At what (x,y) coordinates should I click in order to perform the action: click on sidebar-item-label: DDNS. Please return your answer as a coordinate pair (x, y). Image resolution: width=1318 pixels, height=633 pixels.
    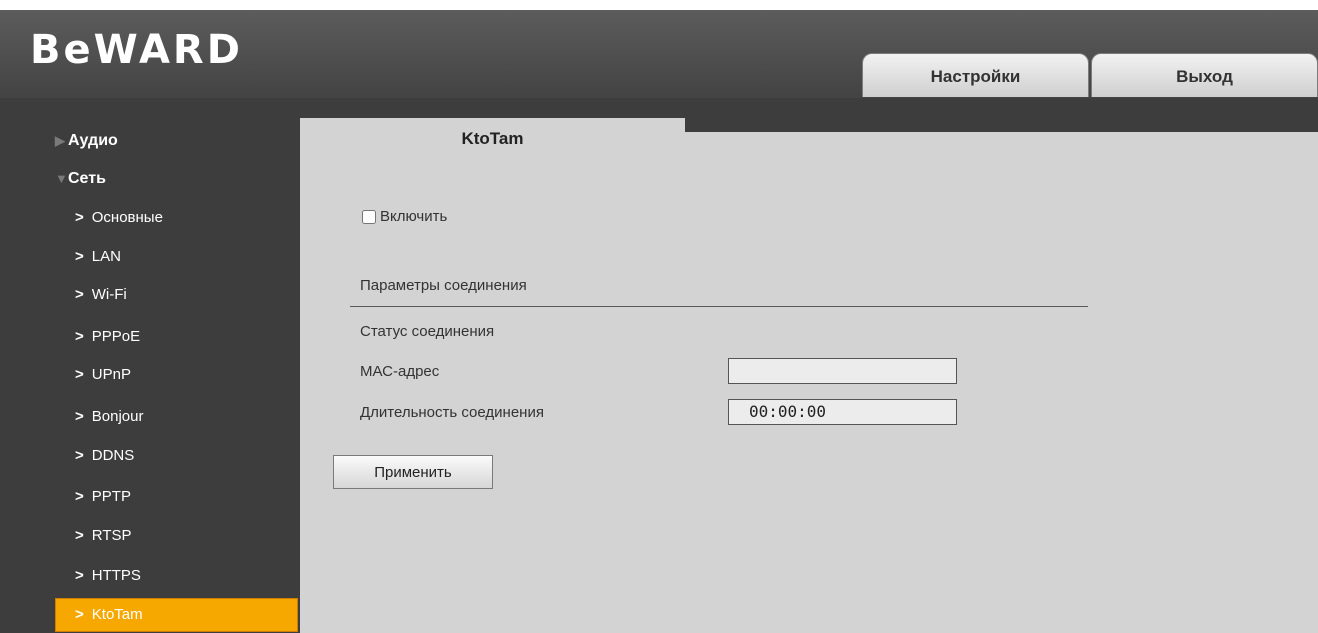
    Looking at the image, I should click on (113, 455).